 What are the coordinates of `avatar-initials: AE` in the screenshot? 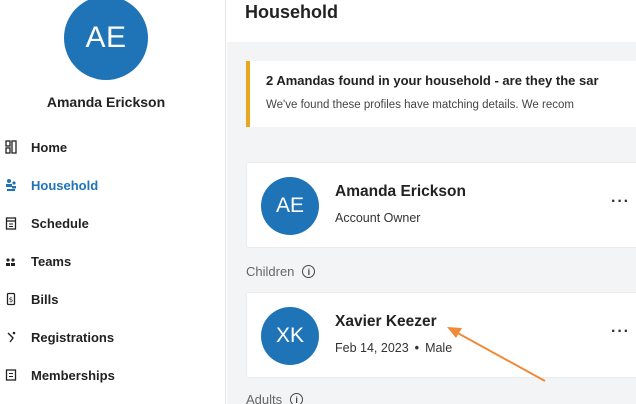 It's located at (289, 205).